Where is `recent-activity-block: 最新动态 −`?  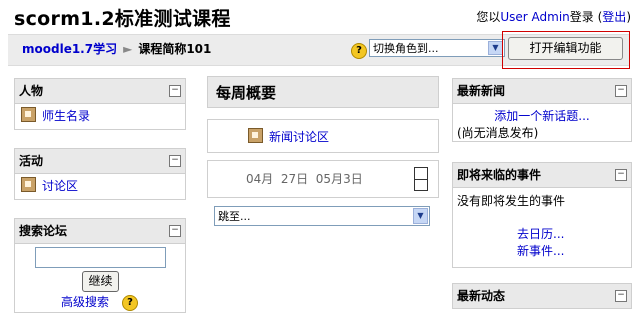
recent-activity-block: 最新动态 − is located at coordinates (542, 296).